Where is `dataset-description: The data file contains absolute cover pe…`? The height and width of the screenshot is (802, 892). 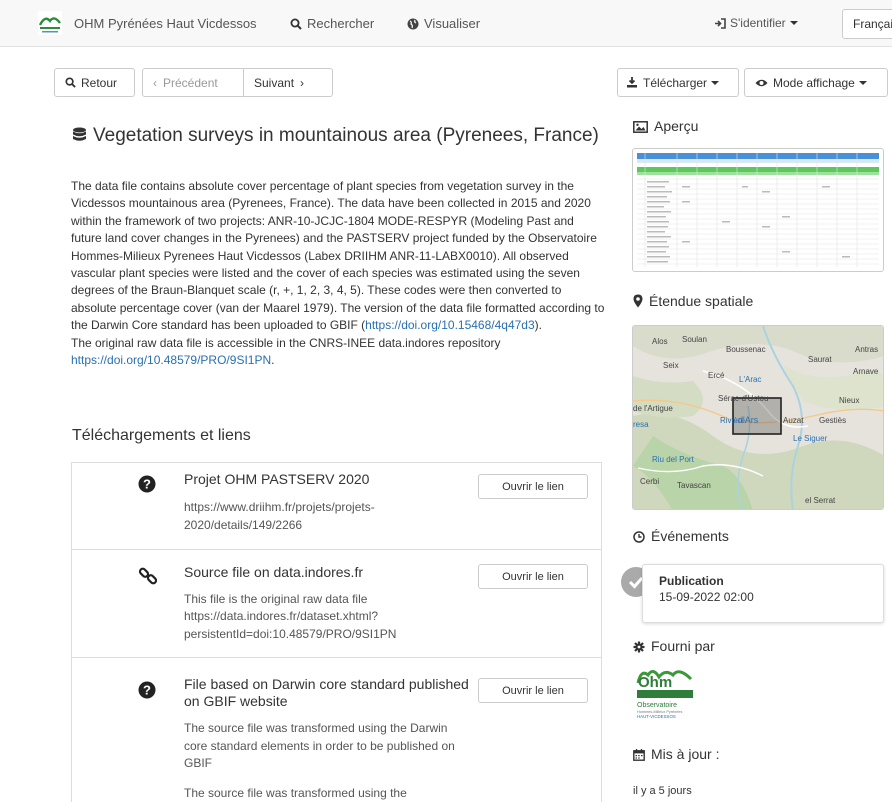 dataset-description: The data file contains absolute cover pe… is located at coordinates (338, 273).